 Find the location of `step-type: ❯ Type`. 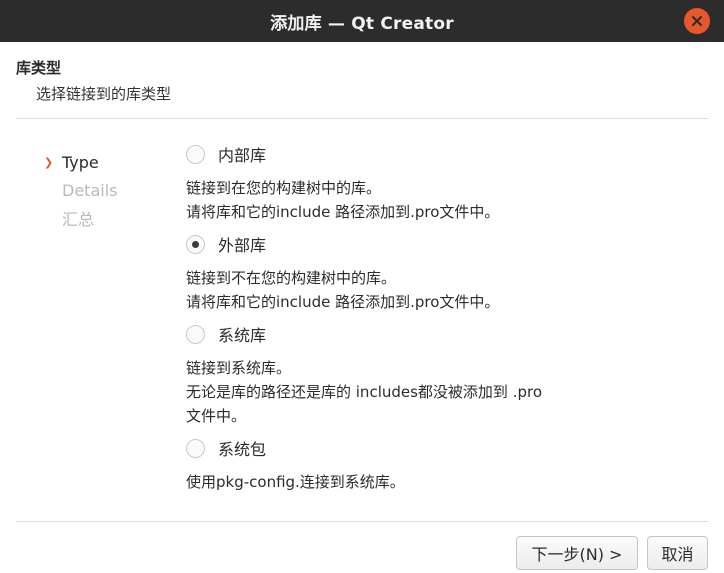

step-type: ❯ Type is located at coordinates (80, 162).